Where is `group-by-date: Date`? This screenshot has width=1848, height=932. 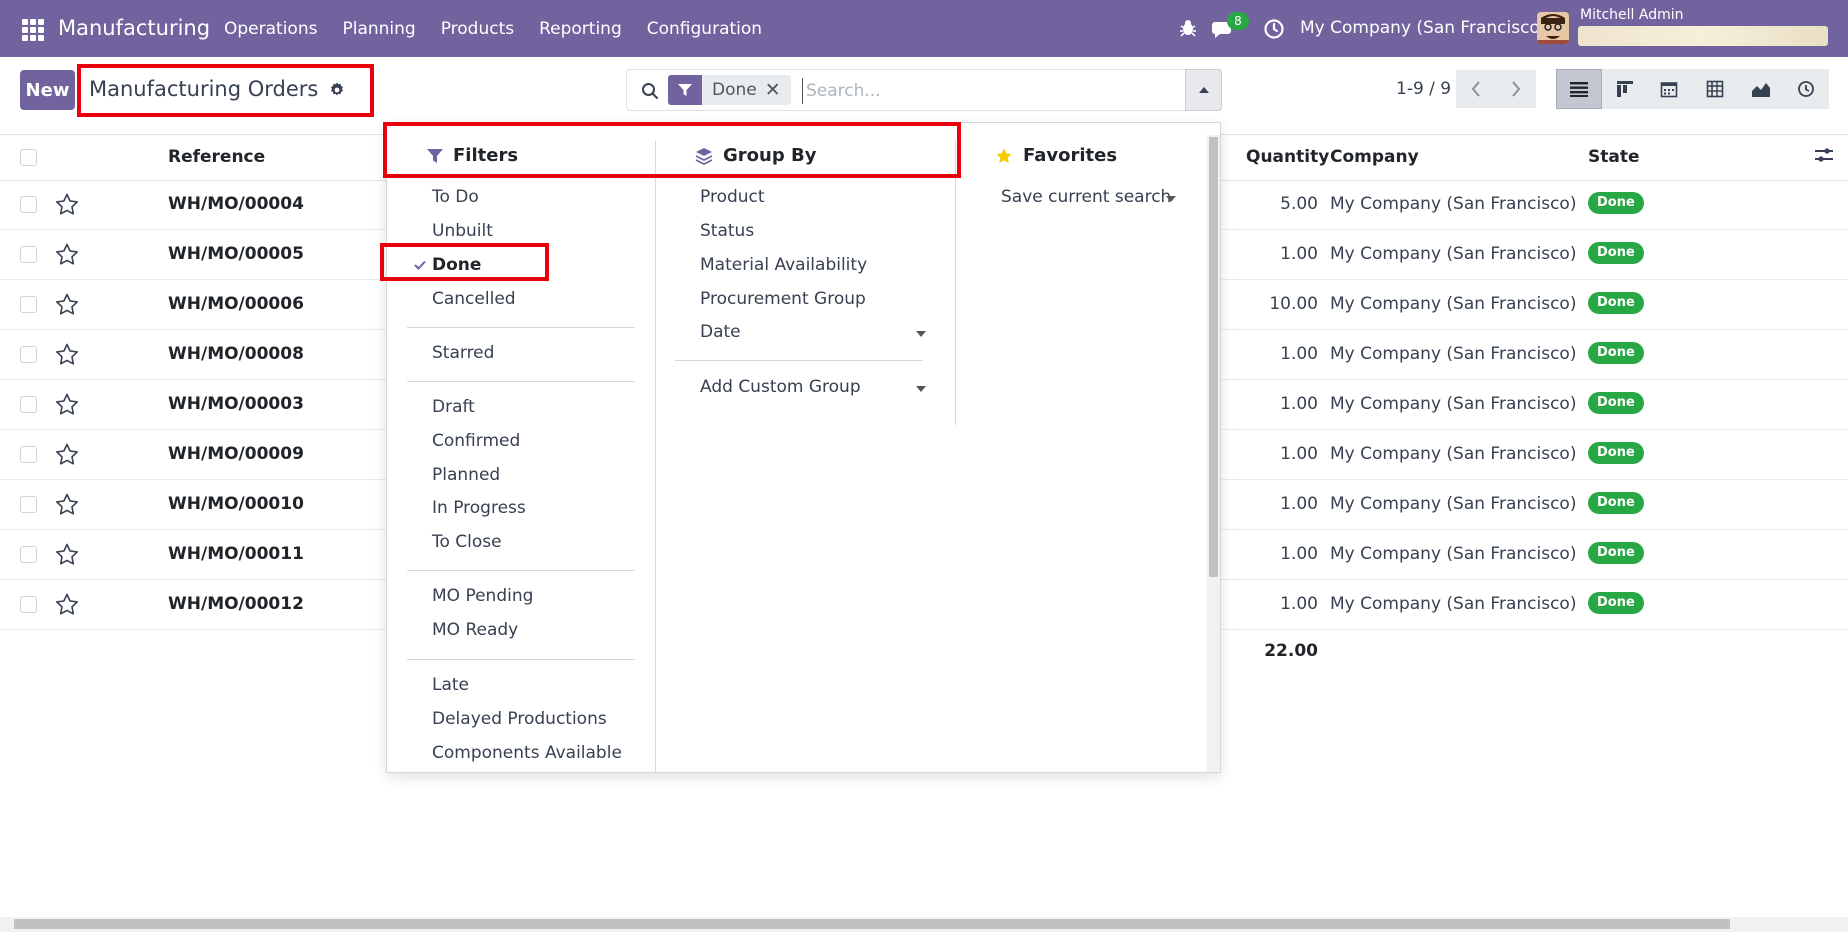 group-by-date: Date is located at coordinates (720, 332).